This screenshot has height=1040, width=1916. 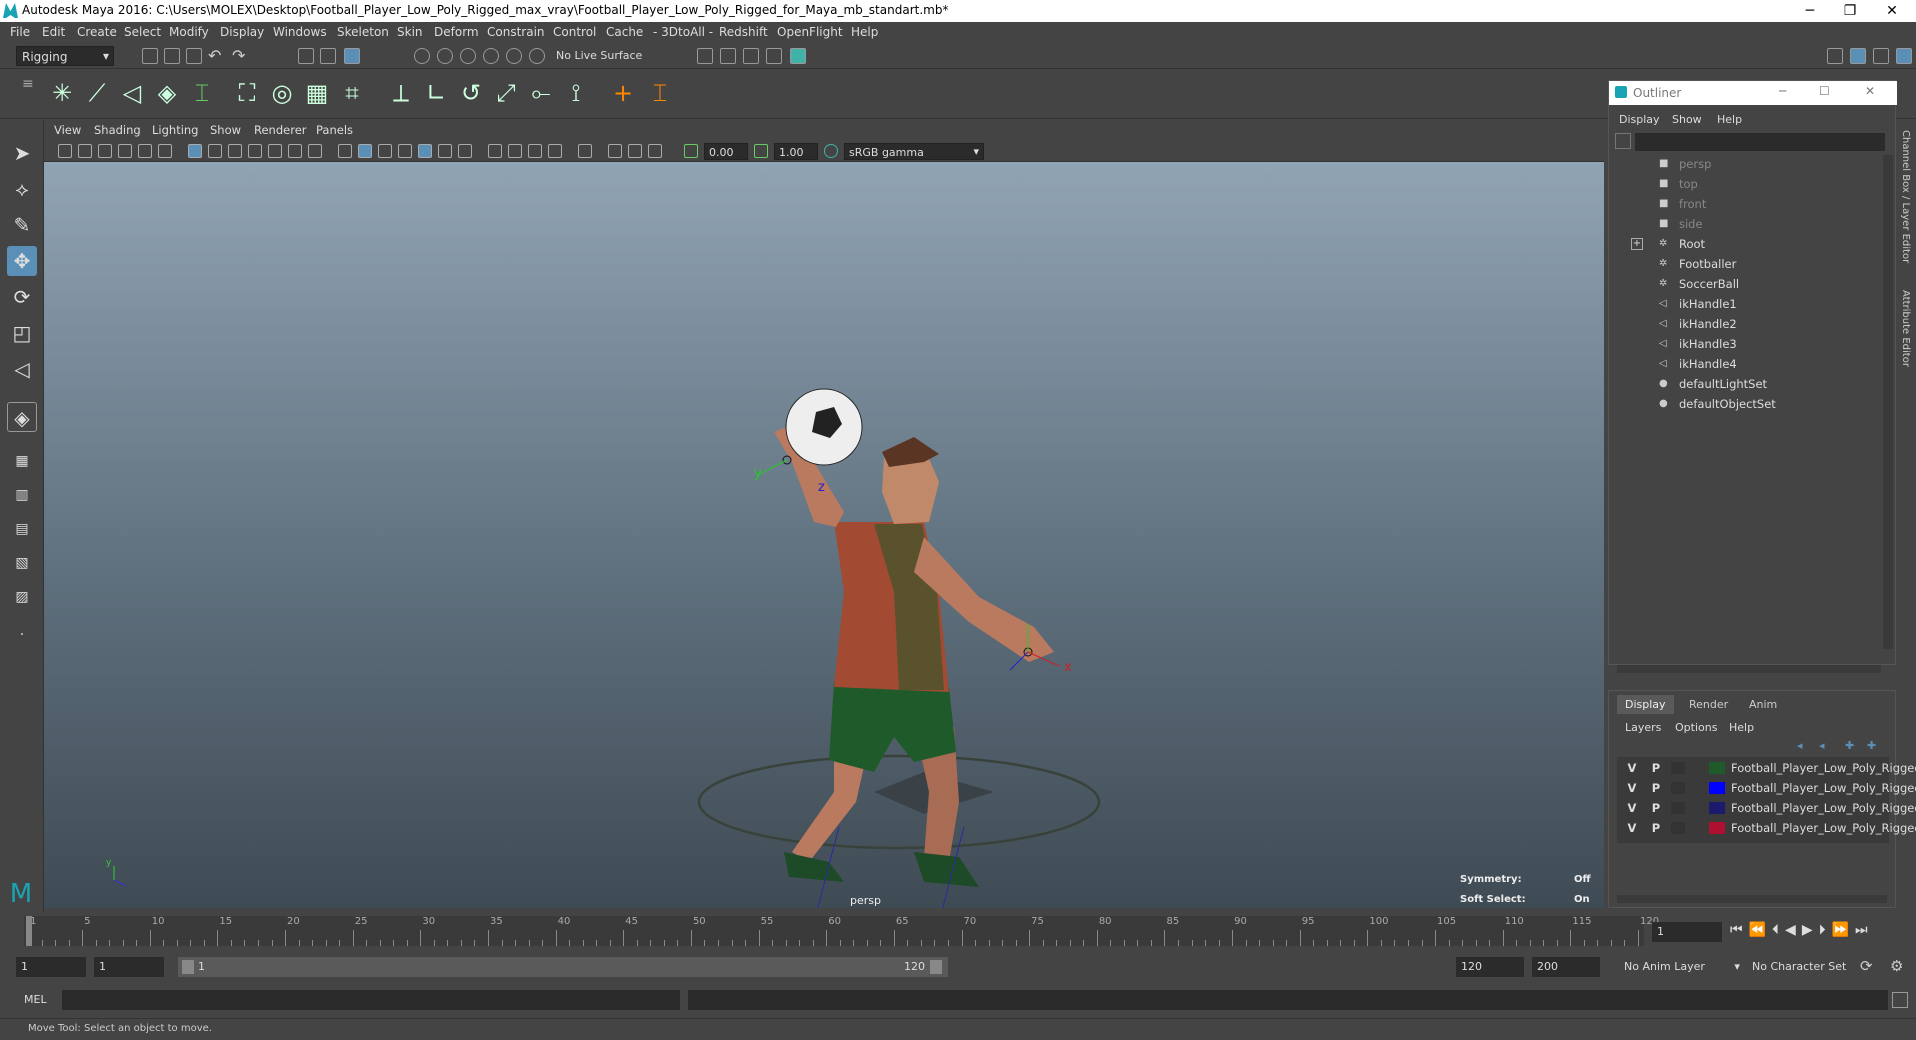 I want to click on new-layer-selected-icon: ✚, so click(x=1871, y=745).